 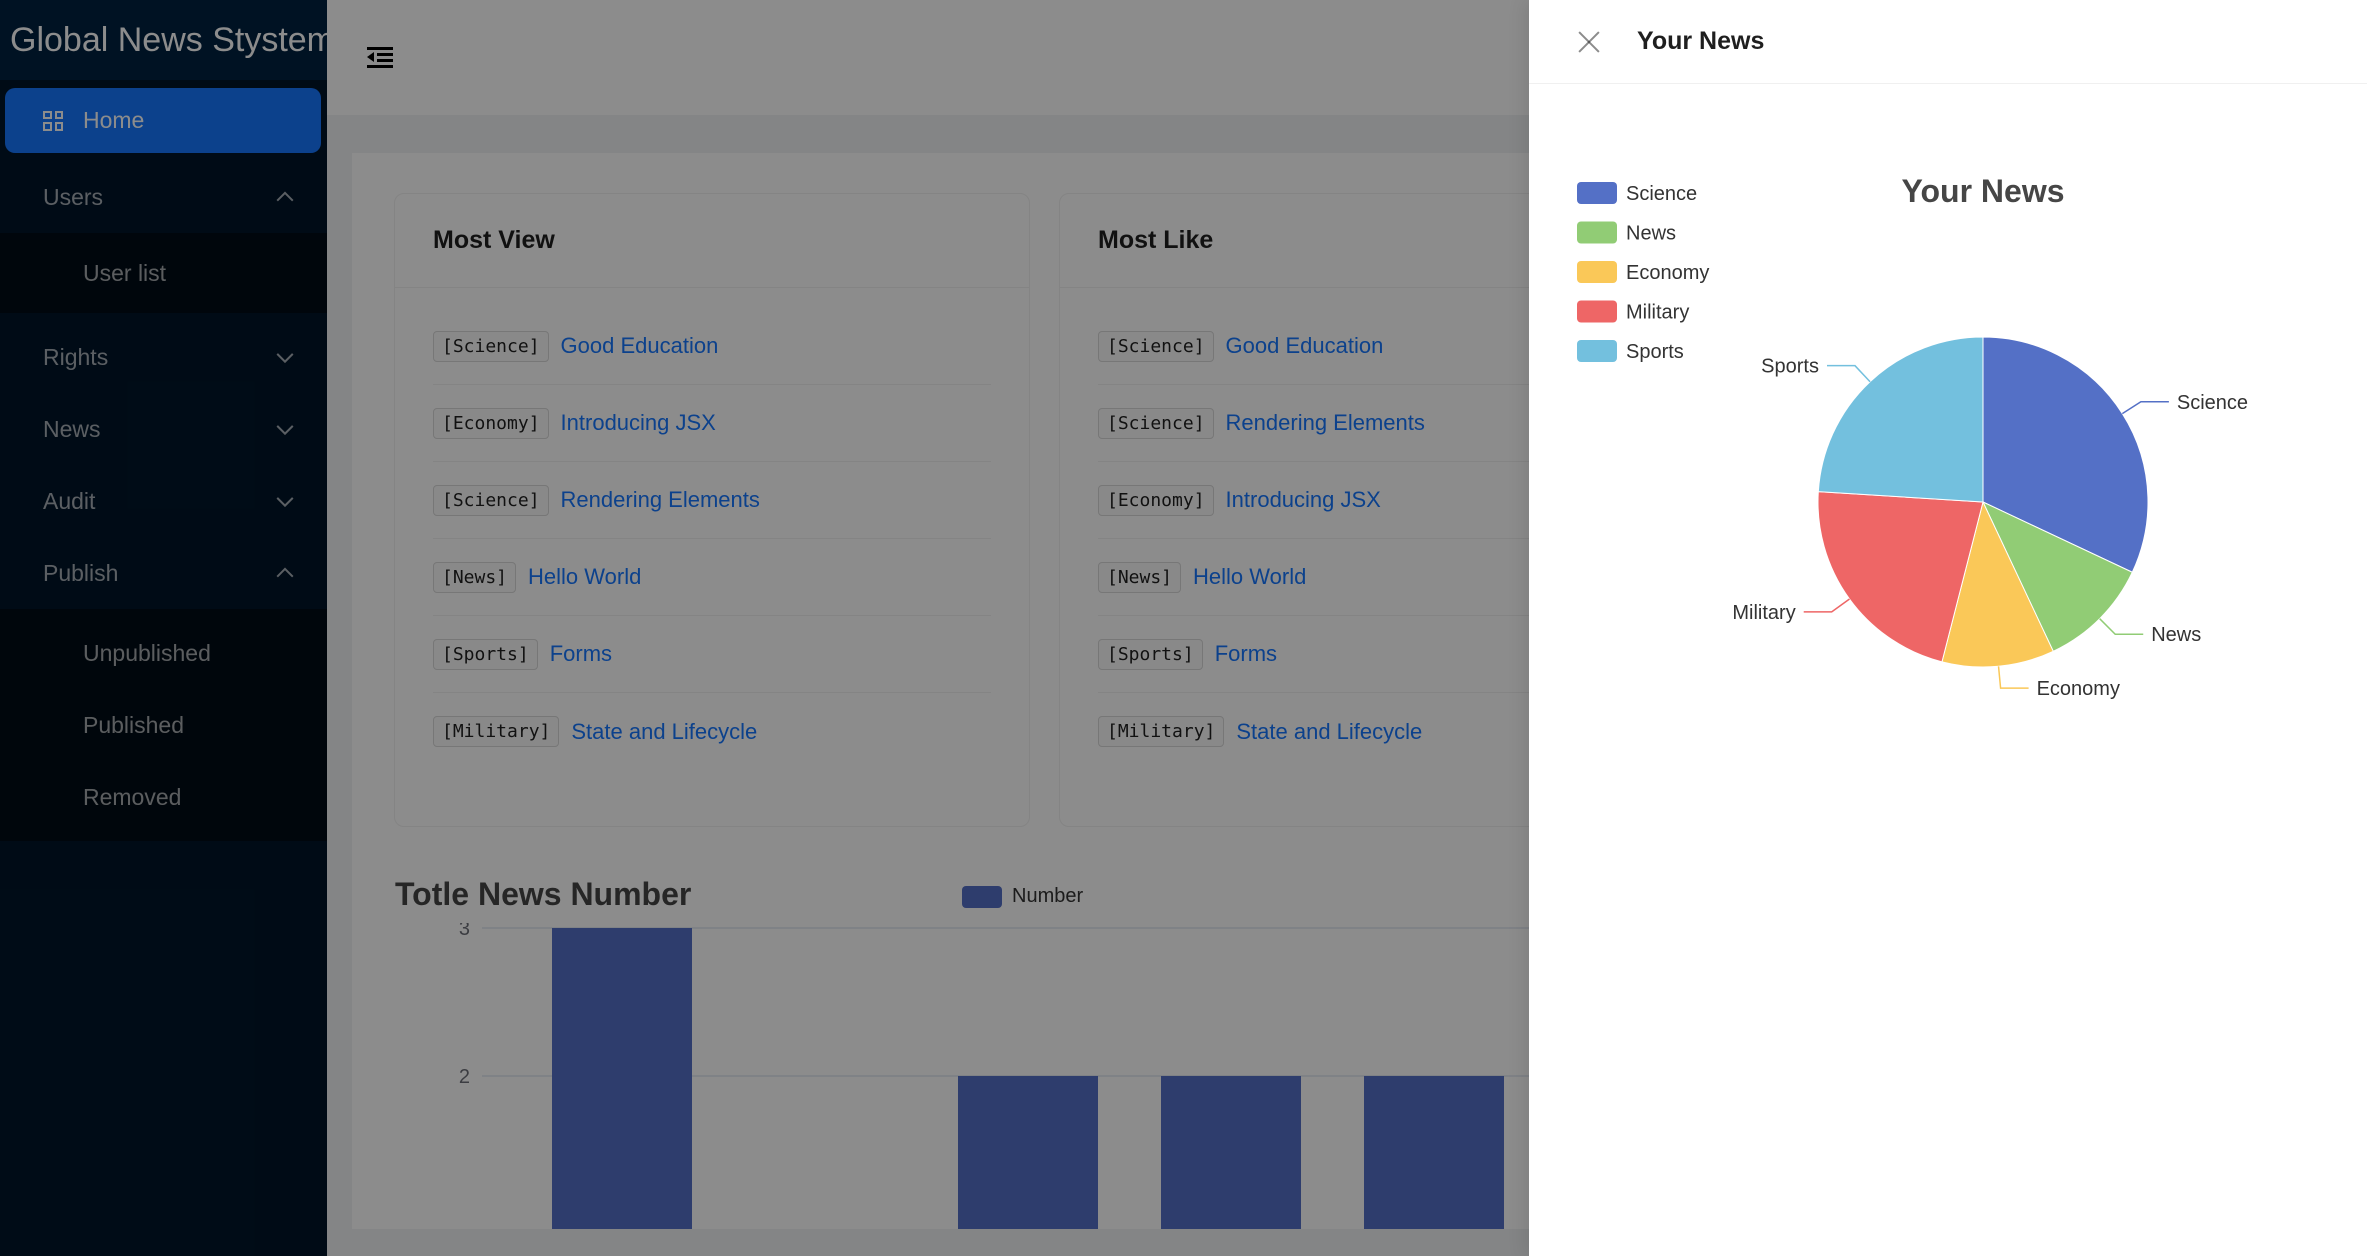 What do you see at coordinates (1900, 419) in the screenshot?
I see `pie-slice` at bounding box center [1900, 419].